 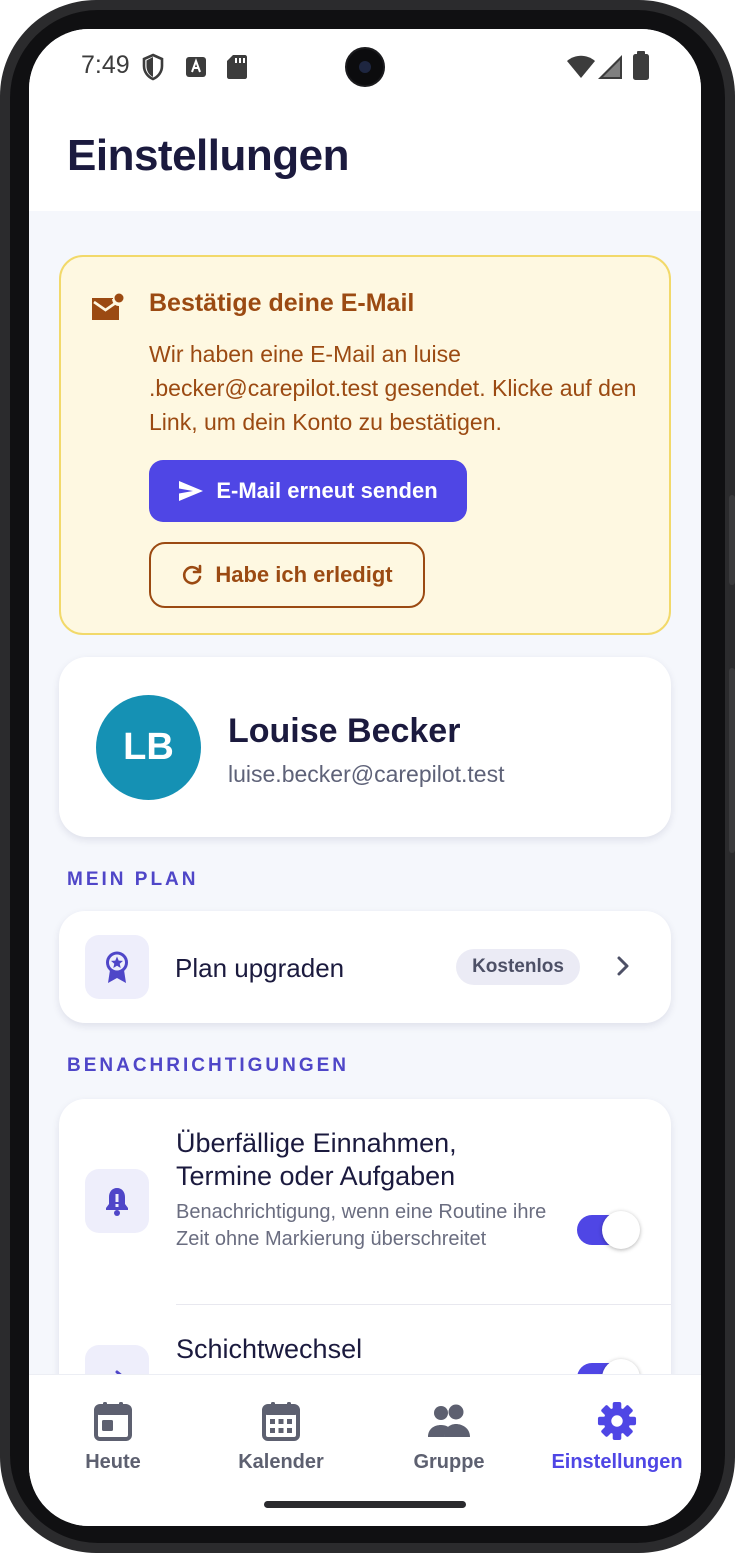 What do you see at coordinates (208, 155) in the screenshot?
I see `page-title: Einstellungen` at bounding box center [208, 155].